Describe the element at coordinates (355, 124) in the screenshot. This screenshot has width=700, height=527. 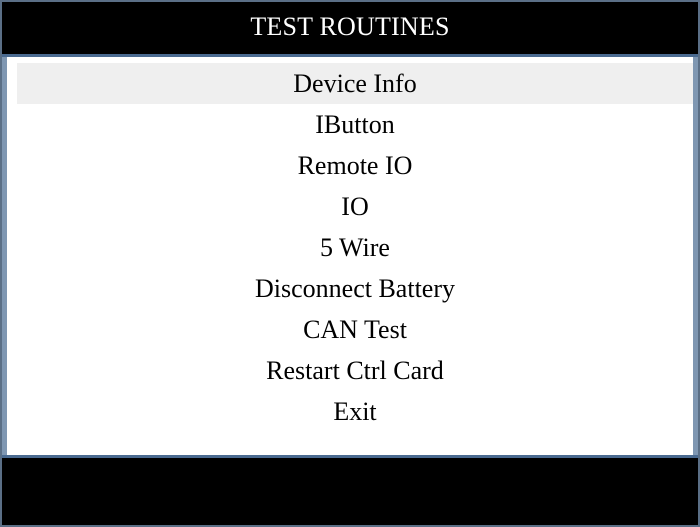
I see `menu-item-ibutton: IButton` at that location.